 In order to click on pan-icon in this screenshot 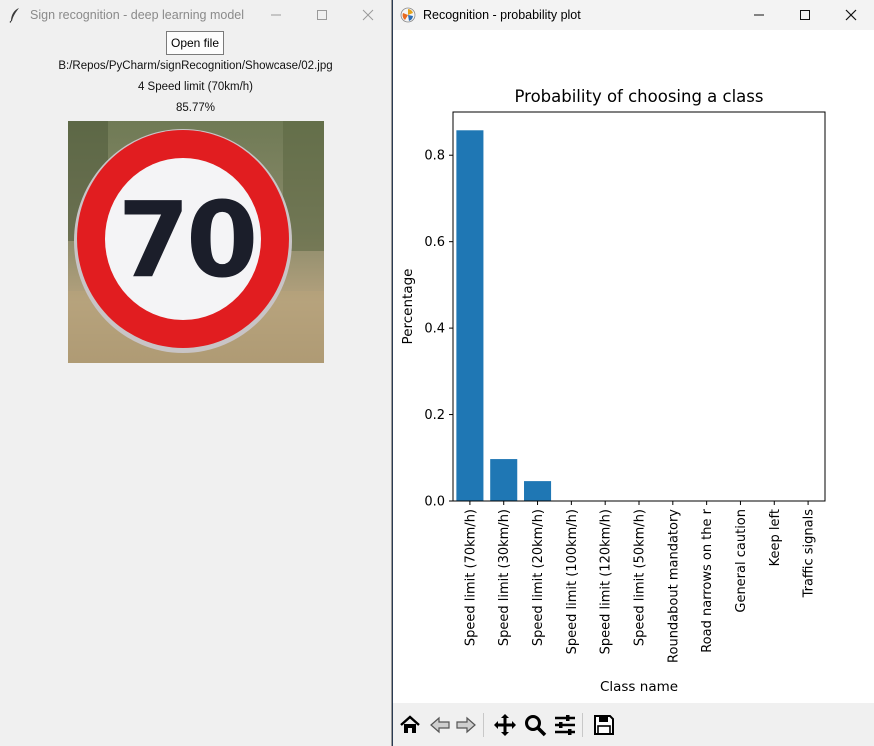, I will do `click(505, 725)`.